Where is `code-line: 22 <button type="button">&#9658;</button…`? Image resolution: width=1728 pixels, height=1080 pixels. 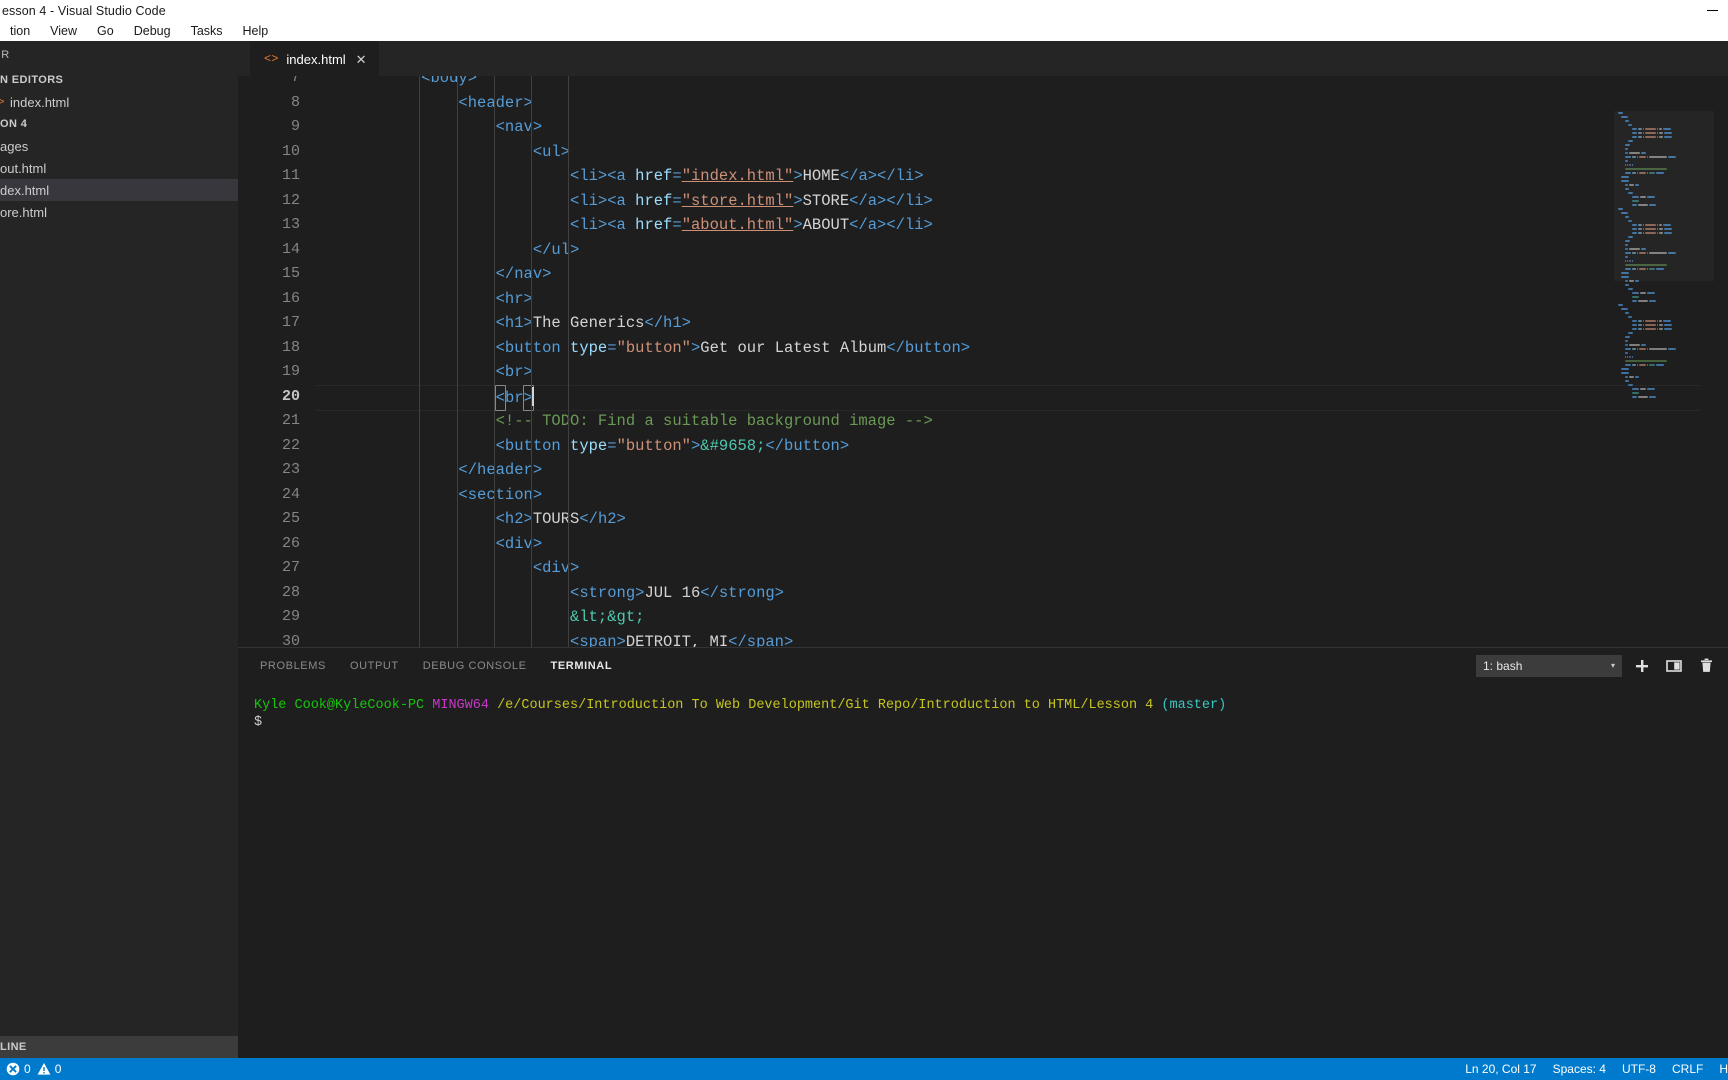
code-line: 22 <button type="button">&#9658;</button… is located at coordinates (983, 446).